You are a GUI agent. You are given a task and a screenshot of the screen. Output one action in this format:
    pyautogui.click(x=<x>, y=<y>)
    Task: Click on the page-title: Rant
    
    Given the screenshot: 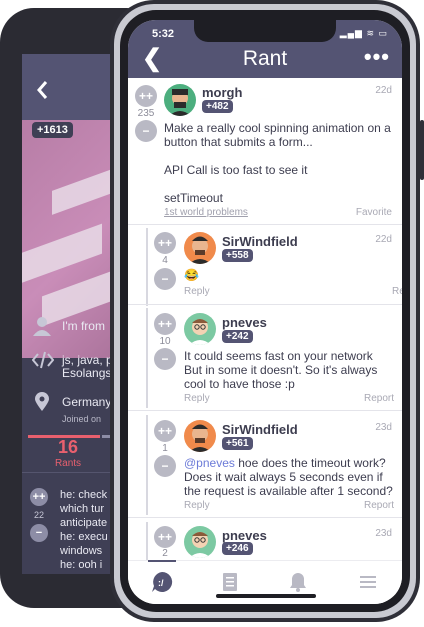 What is the action you would take?
    pyautogui.click(x=265, y=58)
    